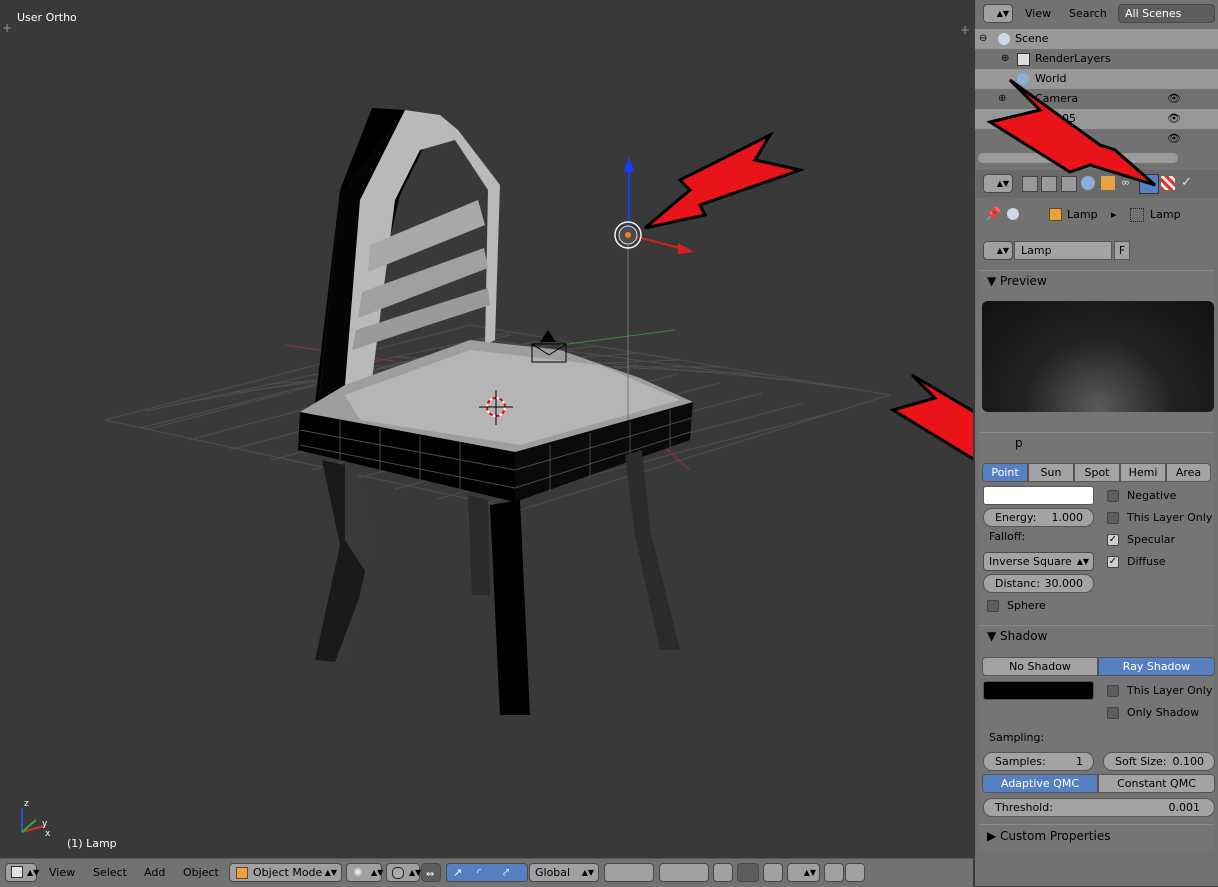 The image size is (1218, 887). I want to click on physics-tab-icon: ✓, so click(1186, 182).